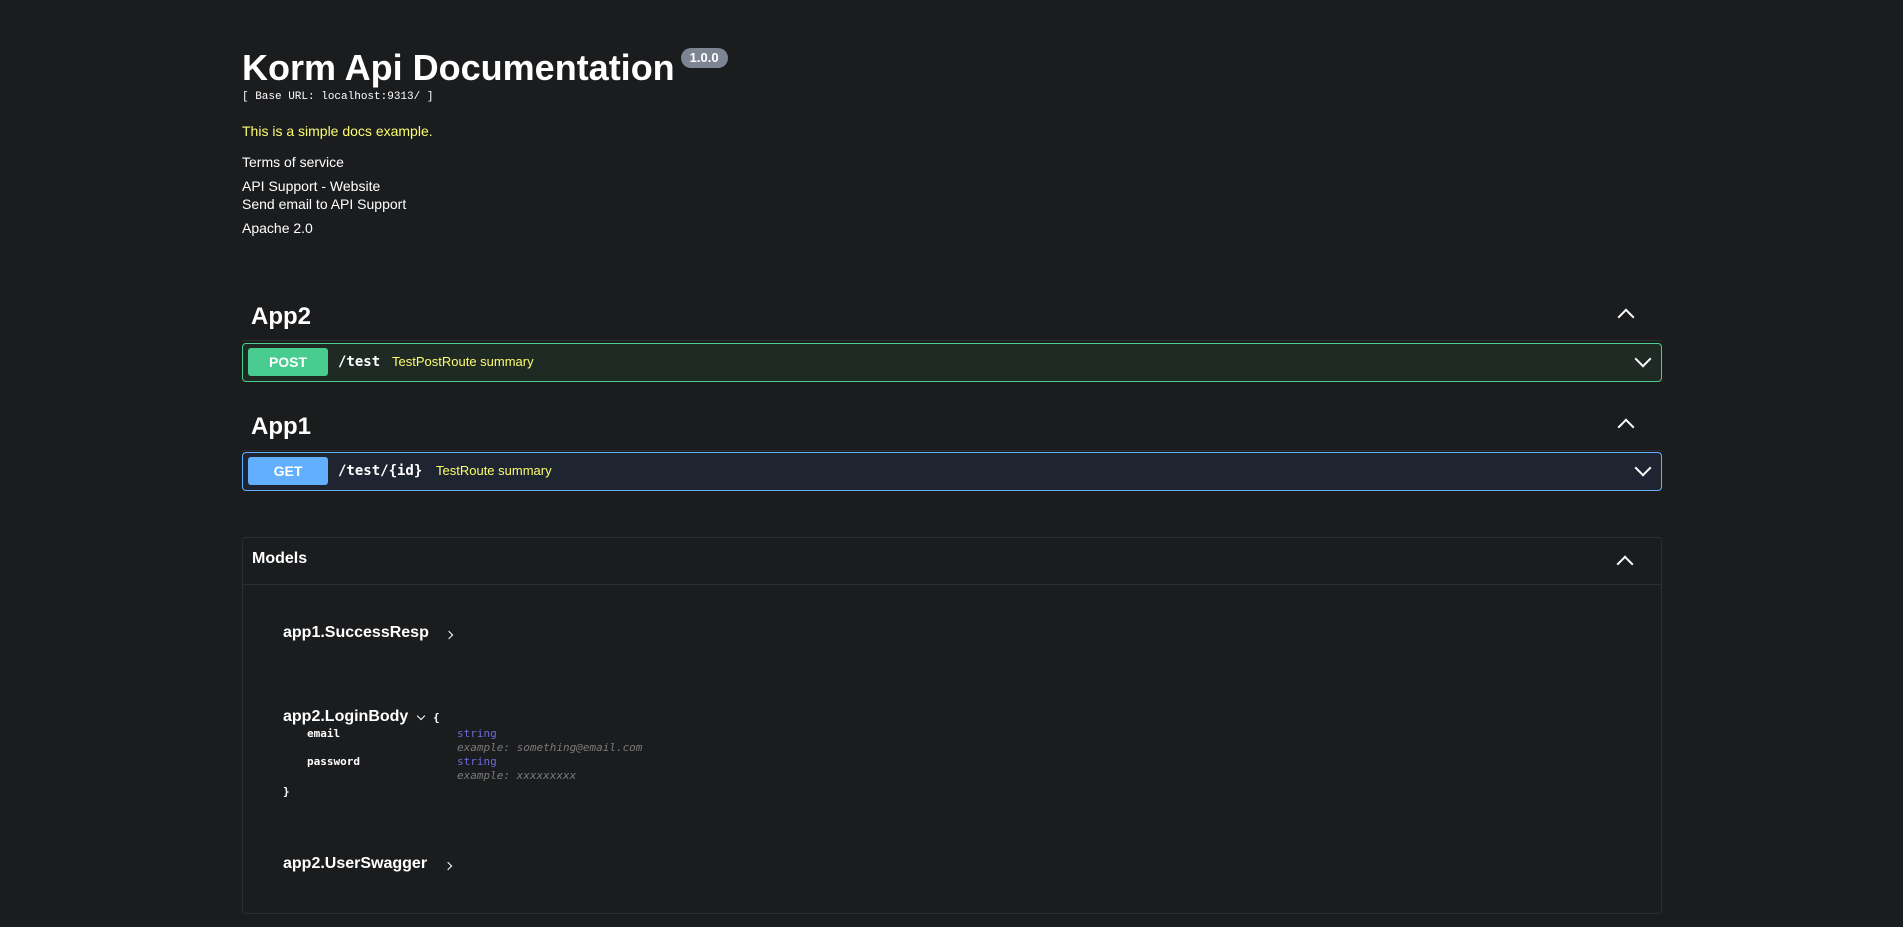 This screenshot has width=1903, height=927. I want to click on operation-get-test-id: GET /test/{id} TestRoute summary, so click(952, 471).